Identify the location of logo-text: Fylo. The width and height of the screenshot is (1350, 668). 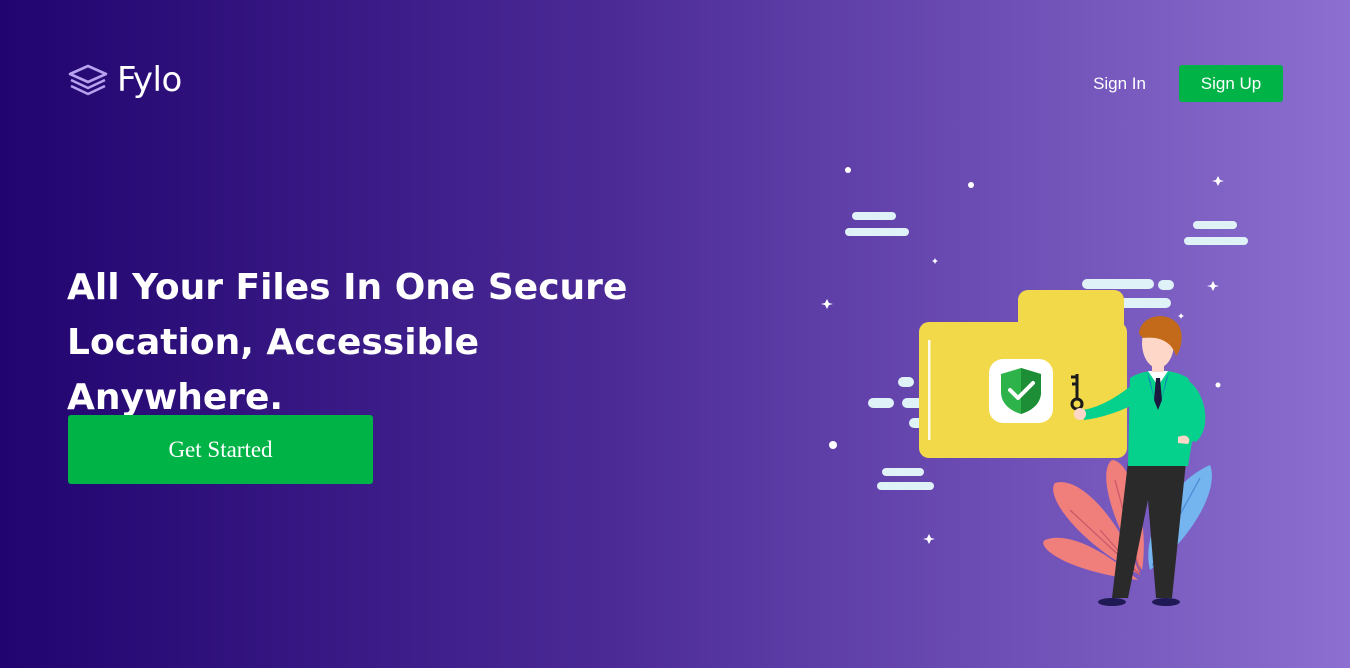
(149, 80).